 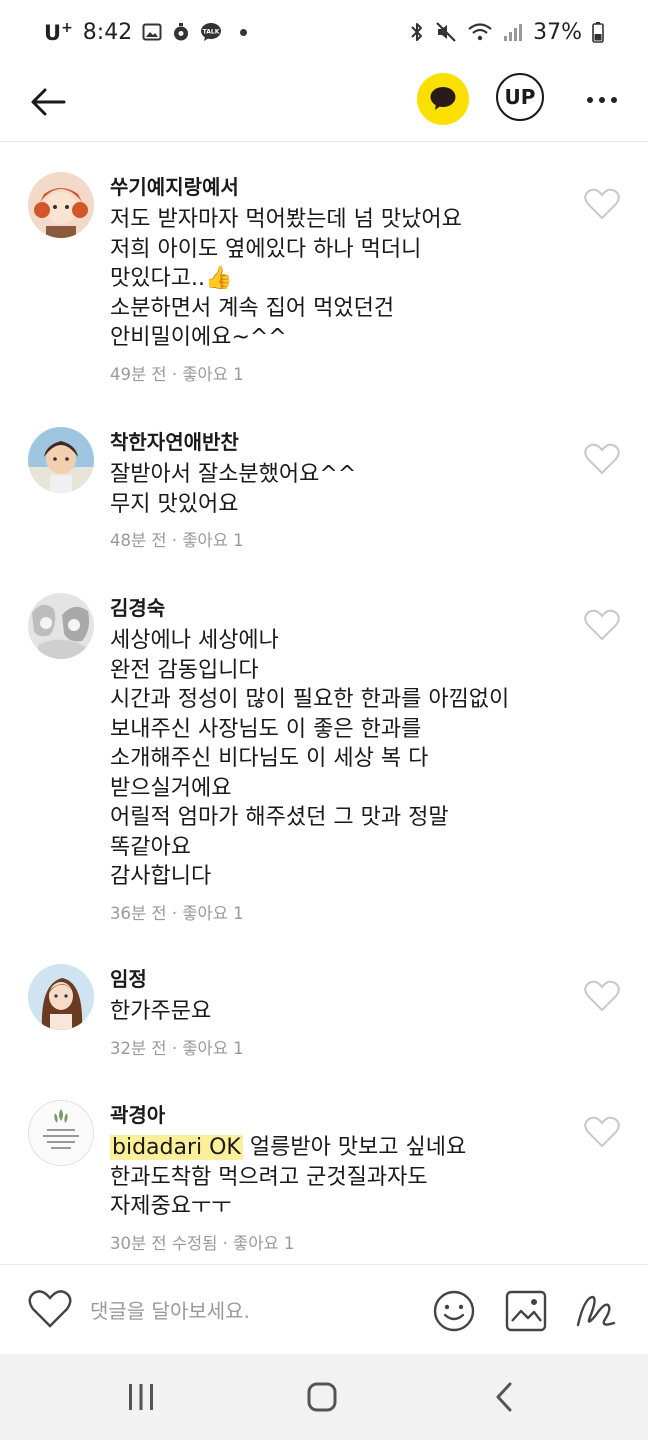 What do you see at coordinates (244, 32) in the screenshot?
I see `more-notifications-dot` at bounding box center [244, 32].